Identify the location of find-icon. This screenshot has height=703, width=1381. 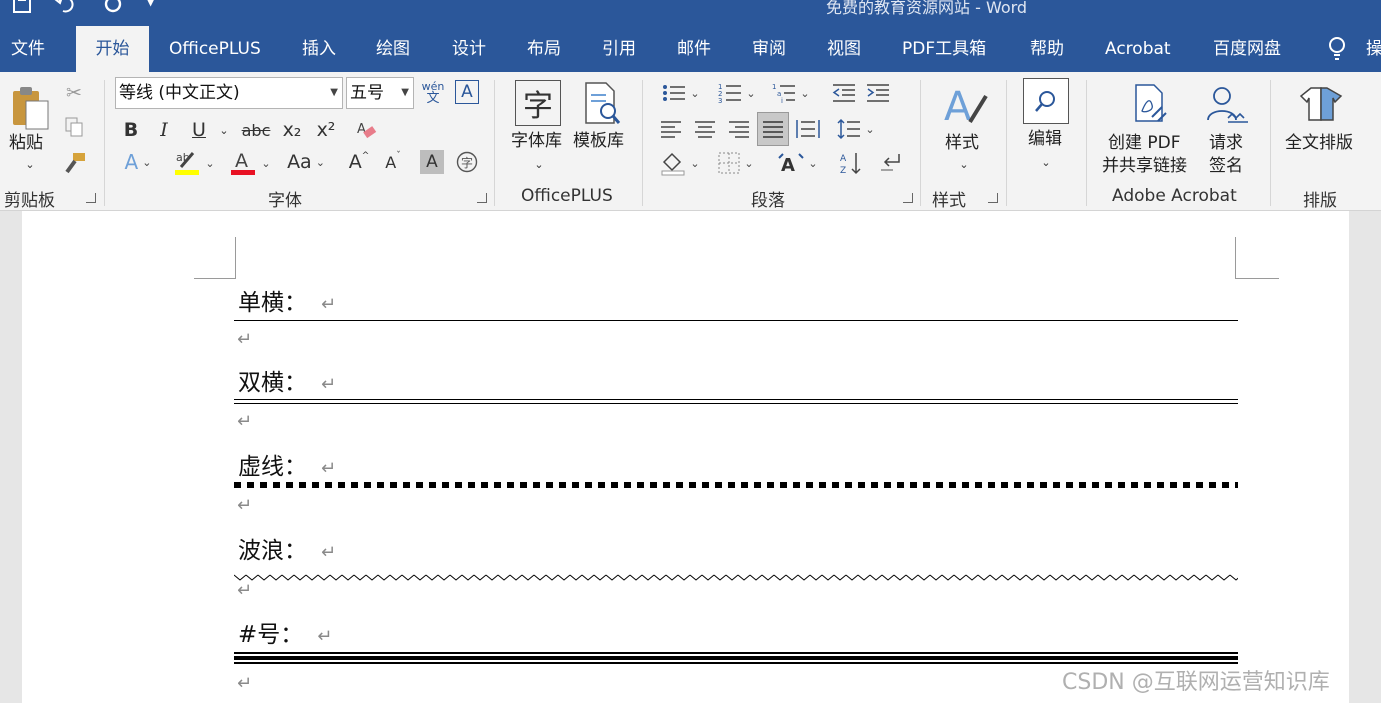
(1046, 101).